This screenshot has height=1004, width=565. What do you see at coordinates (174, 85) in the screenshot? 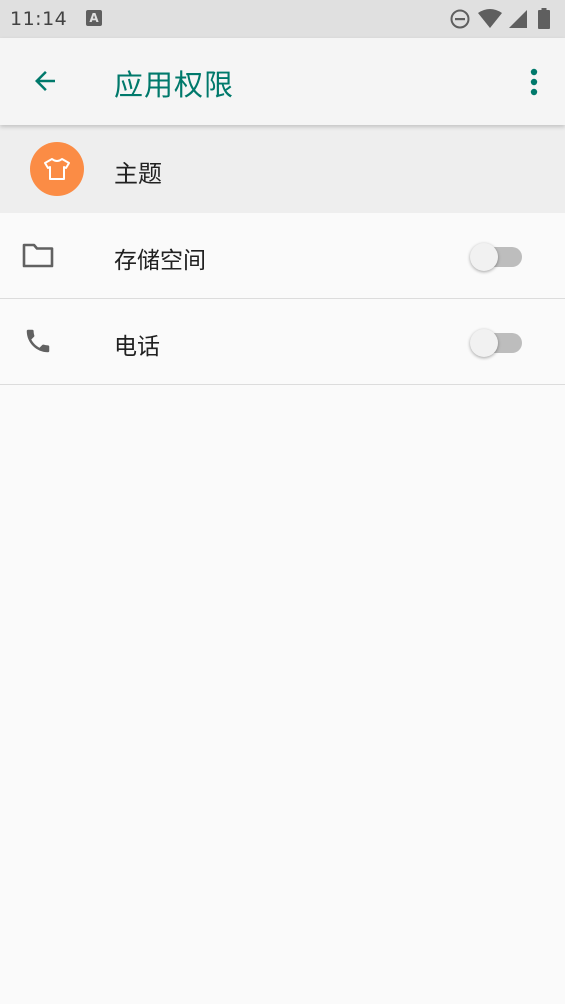
I see `page-title: 应用权限` at bounding box center [174, 85].